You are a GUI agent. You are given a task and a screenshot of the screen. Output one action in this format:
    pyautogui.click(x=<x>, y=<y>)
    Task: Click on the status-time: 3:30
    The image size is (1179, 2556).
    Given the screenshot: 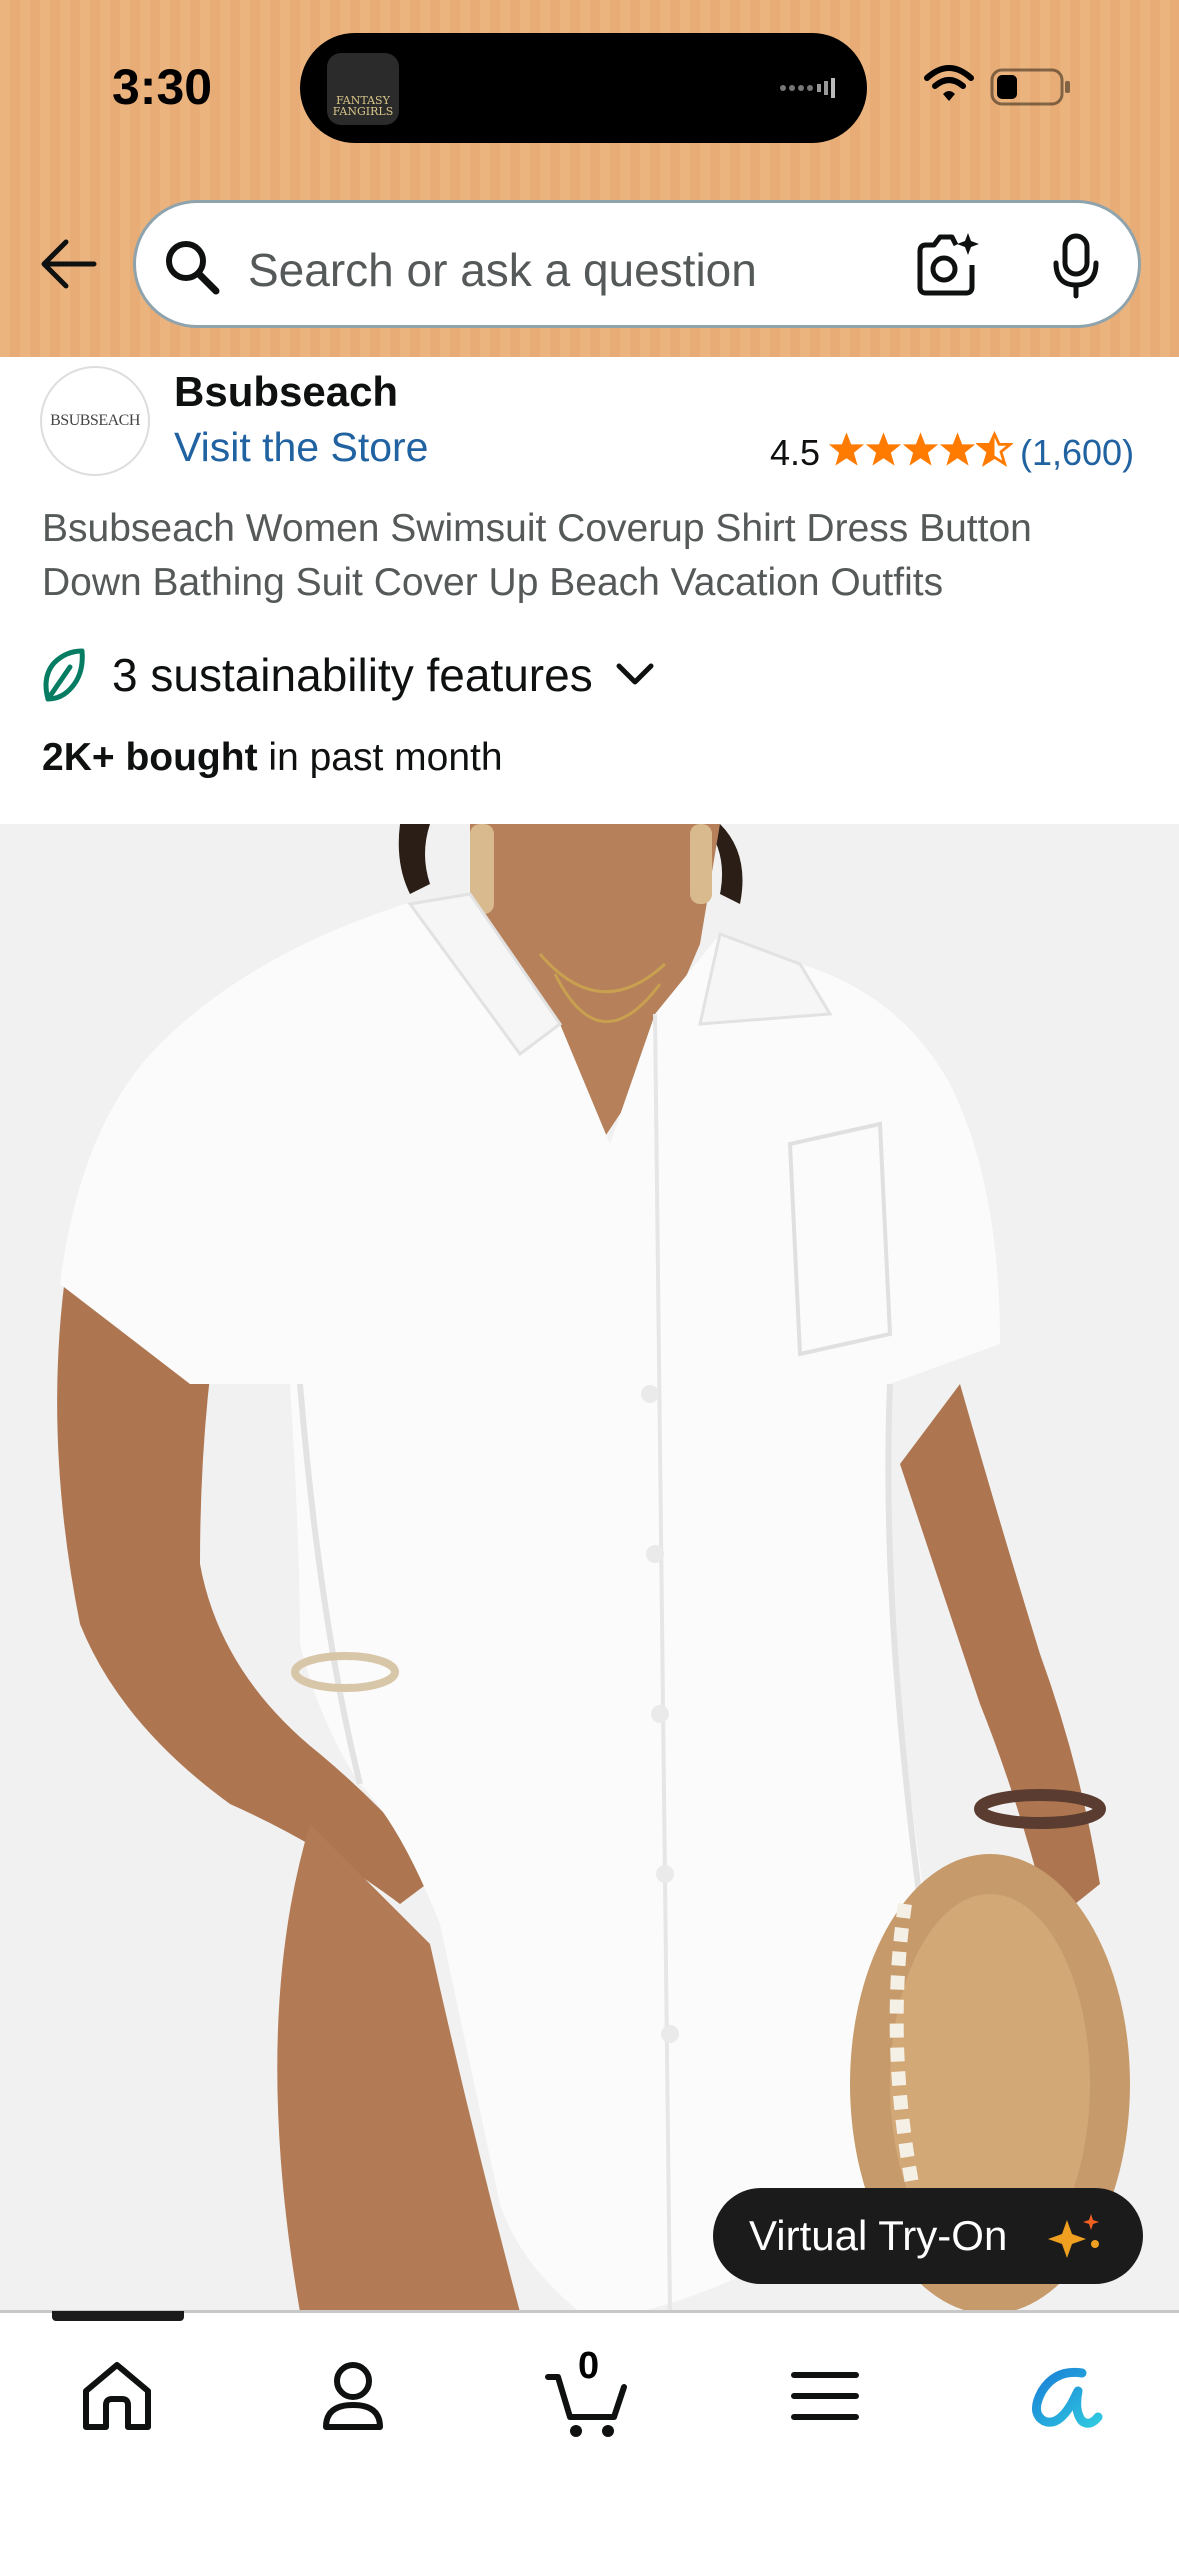 What is the action you would take?
    pyautogui.click(x=162, y=87)
    